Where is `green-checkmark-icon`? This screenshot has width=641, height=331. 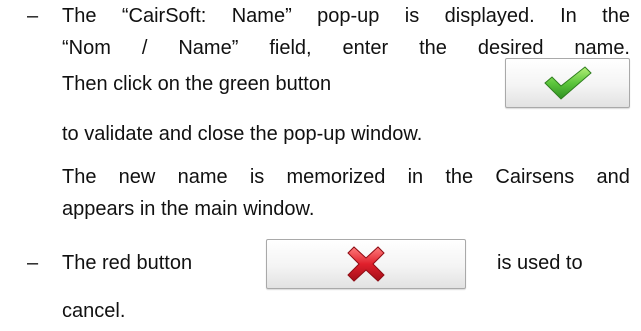
green-checkmark-icon is located at coordinates (567, 83).